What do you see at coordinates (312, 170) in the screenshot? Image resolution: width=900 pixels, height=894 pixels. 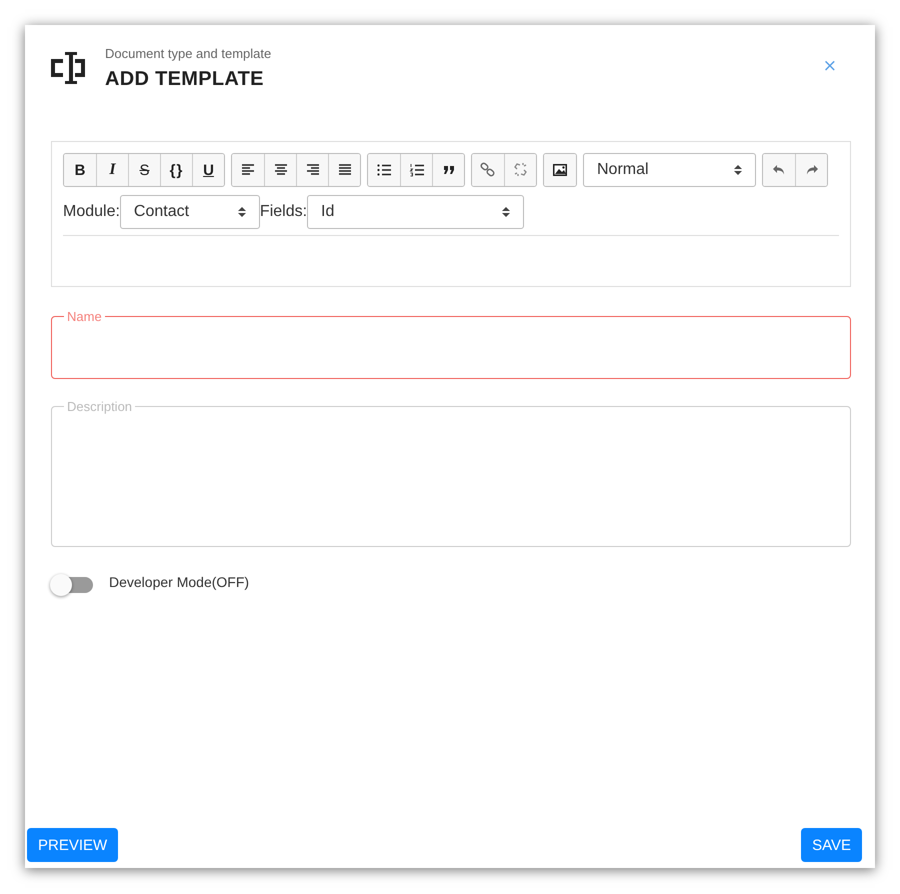 I see `align-right-button` at bounding box center [312, 170].